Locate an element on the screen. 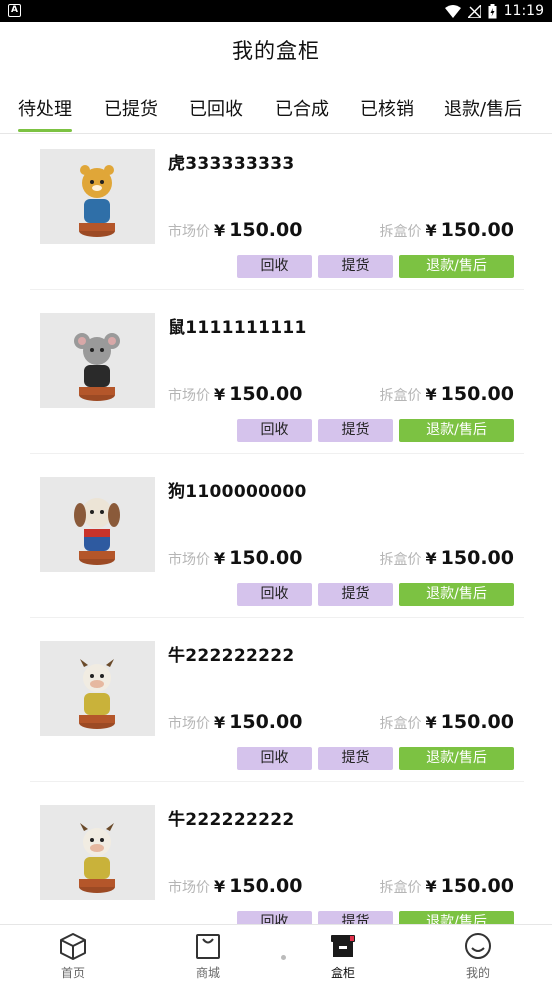 Image resolution: width=552 pixels, height=986 pixels. page-title: 我的盒柜 is located at coordinates (276, 51).